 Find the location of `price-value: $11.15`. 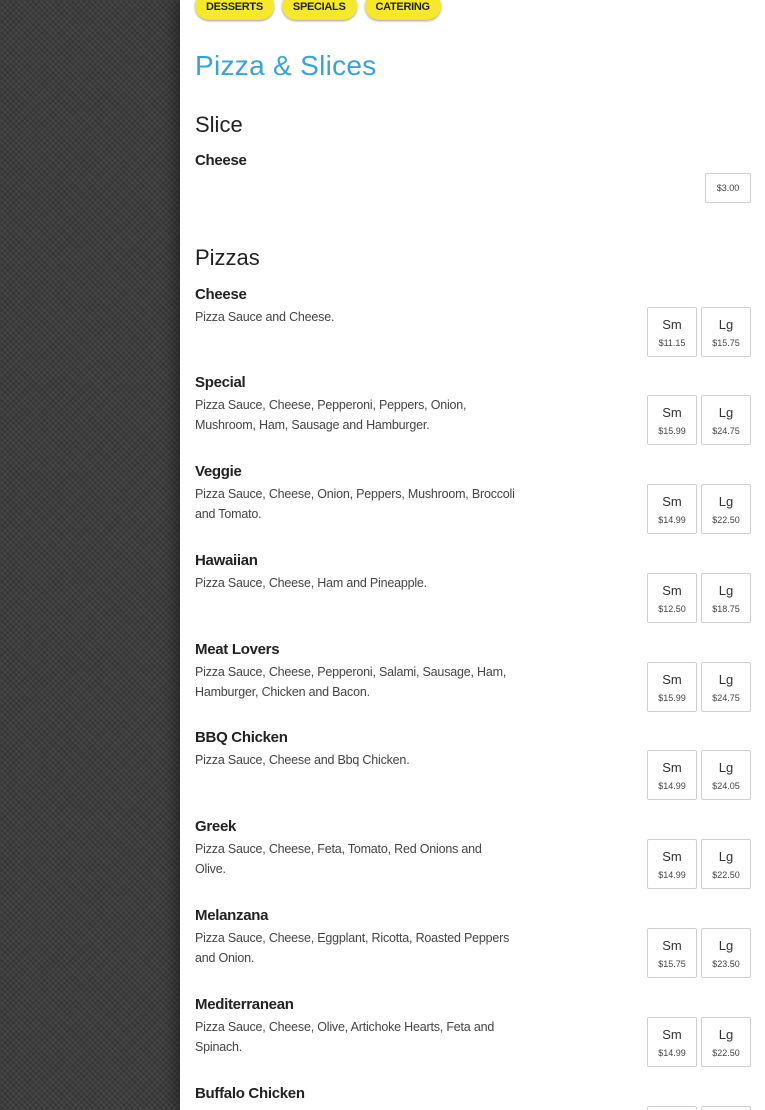

price-value: $11.15 is located at coordinates (672, 343).